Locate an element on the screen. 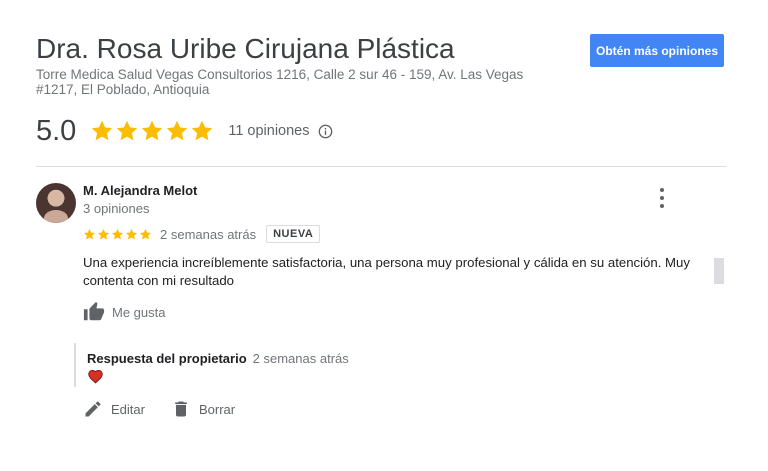 The width and height of the screenshot is (768, 471). more-options-icon is located at coordinates (662, 198).